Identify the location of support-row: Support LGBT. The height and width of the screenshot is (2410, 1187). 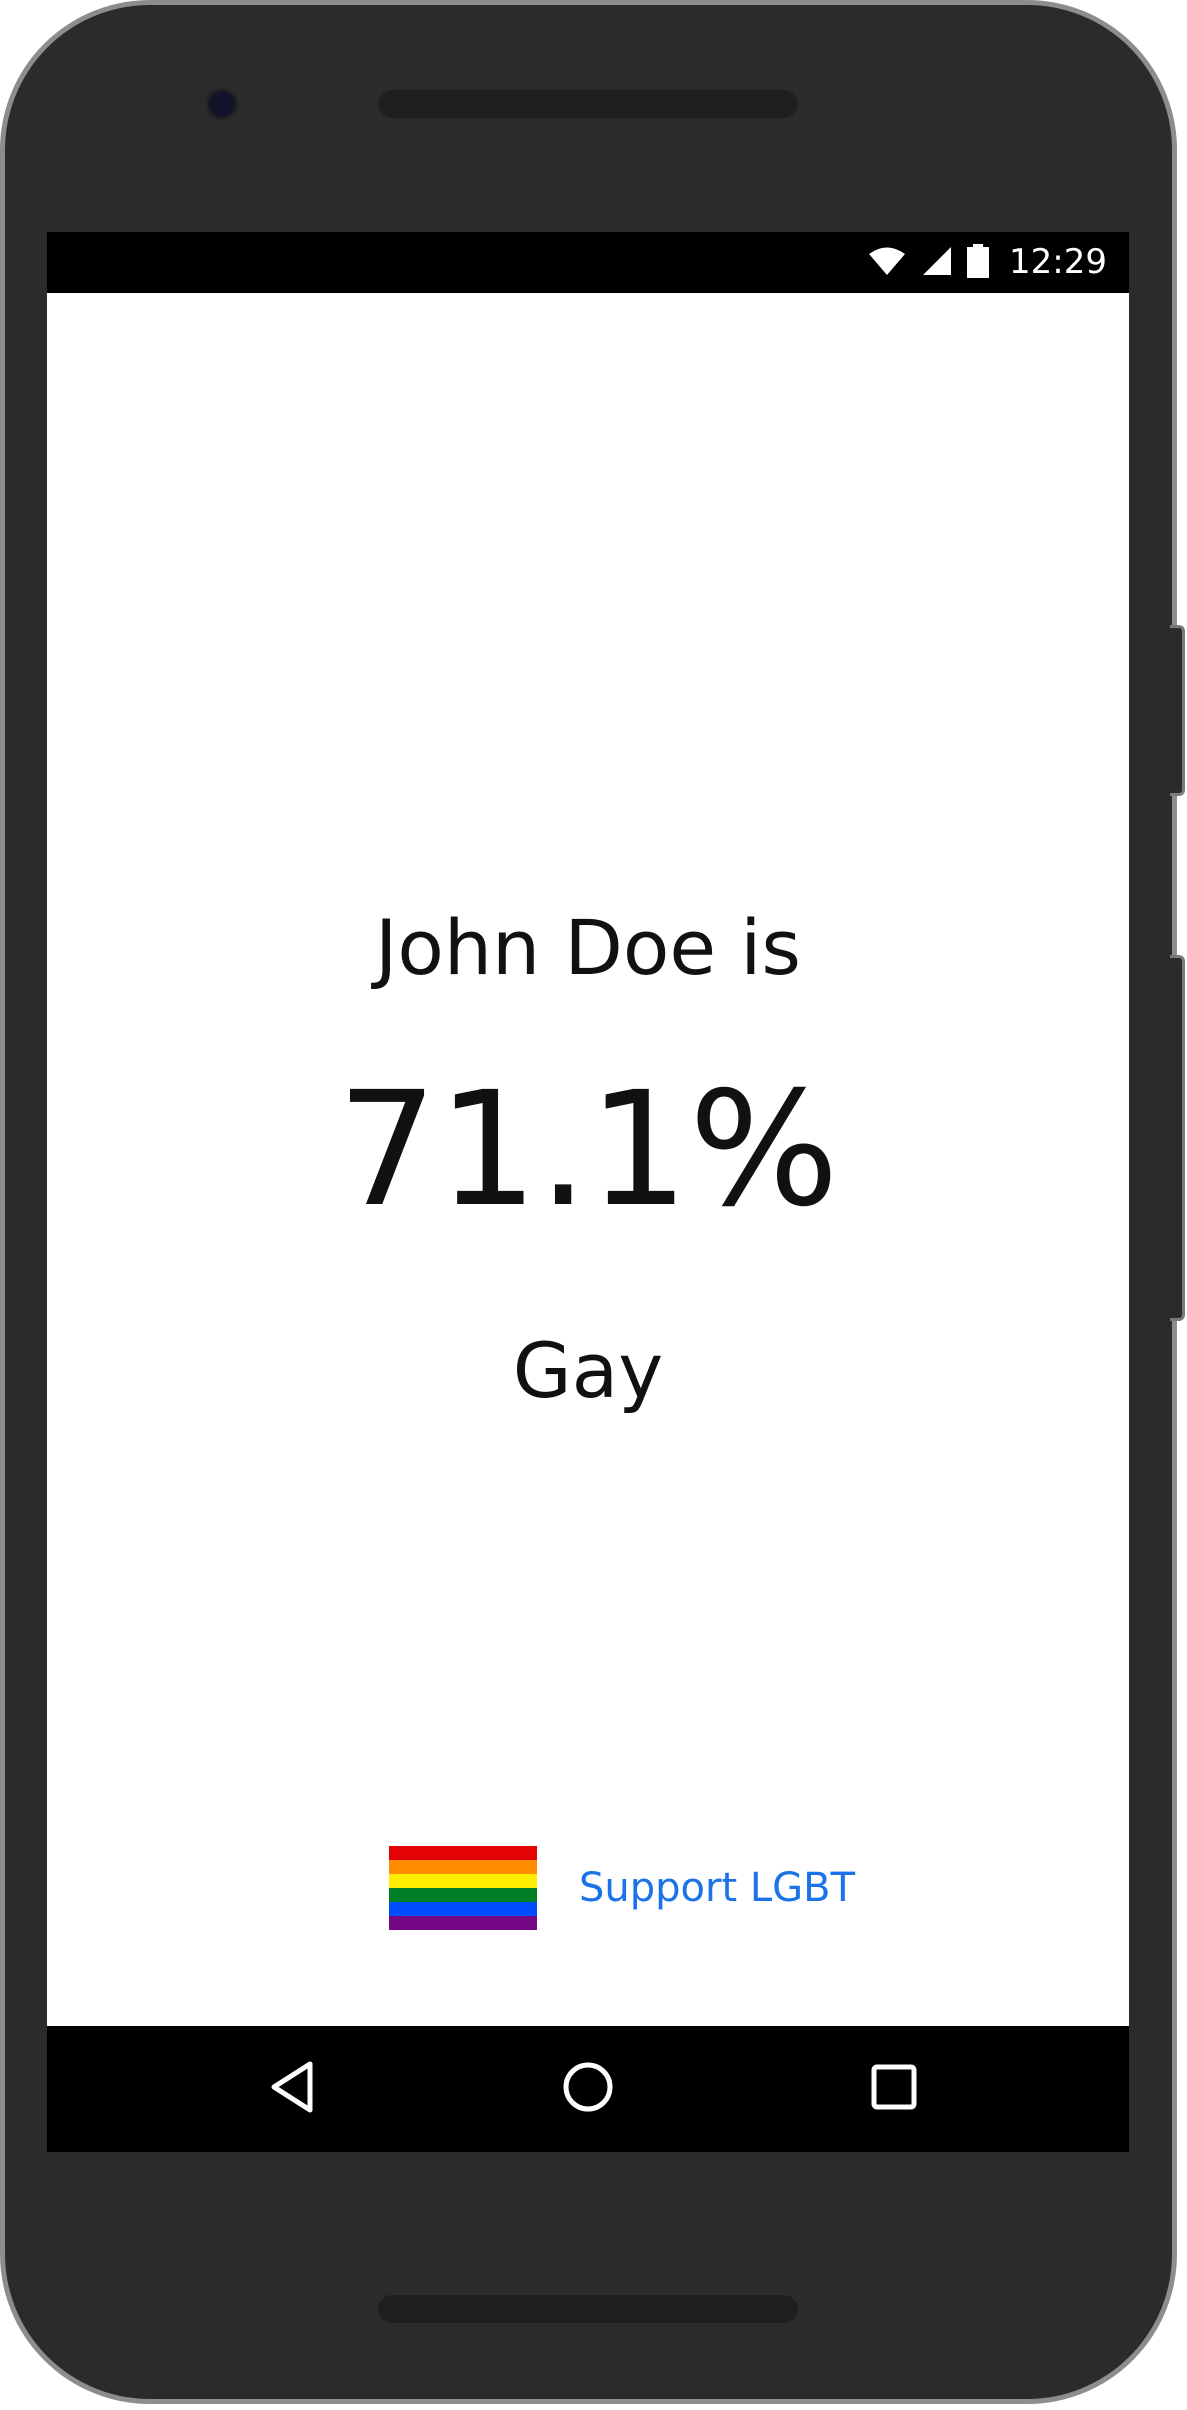
(622, 1888).